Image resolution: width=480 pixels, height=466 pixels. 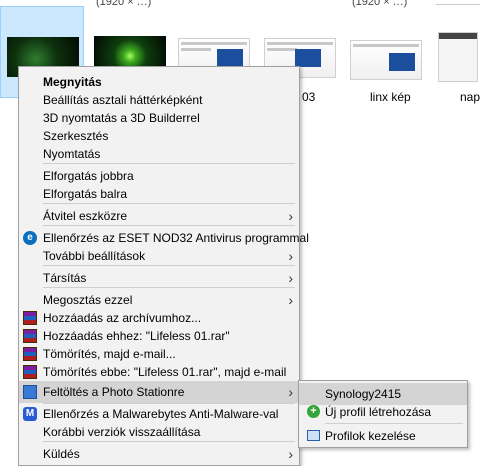 I want to click on submenu-item-new-profile: + Új profil létrehozása, so click(x=383, y=412).